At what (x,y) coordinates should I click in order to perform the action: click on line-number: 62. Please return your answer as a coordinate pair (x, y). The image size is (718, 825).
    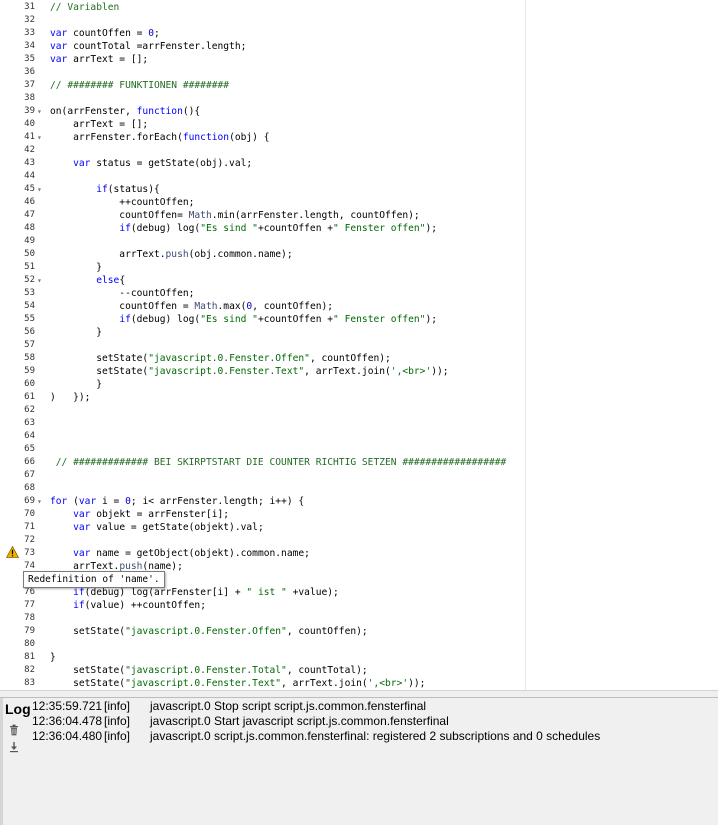
    Looking at the image, I should click on (29, 410).